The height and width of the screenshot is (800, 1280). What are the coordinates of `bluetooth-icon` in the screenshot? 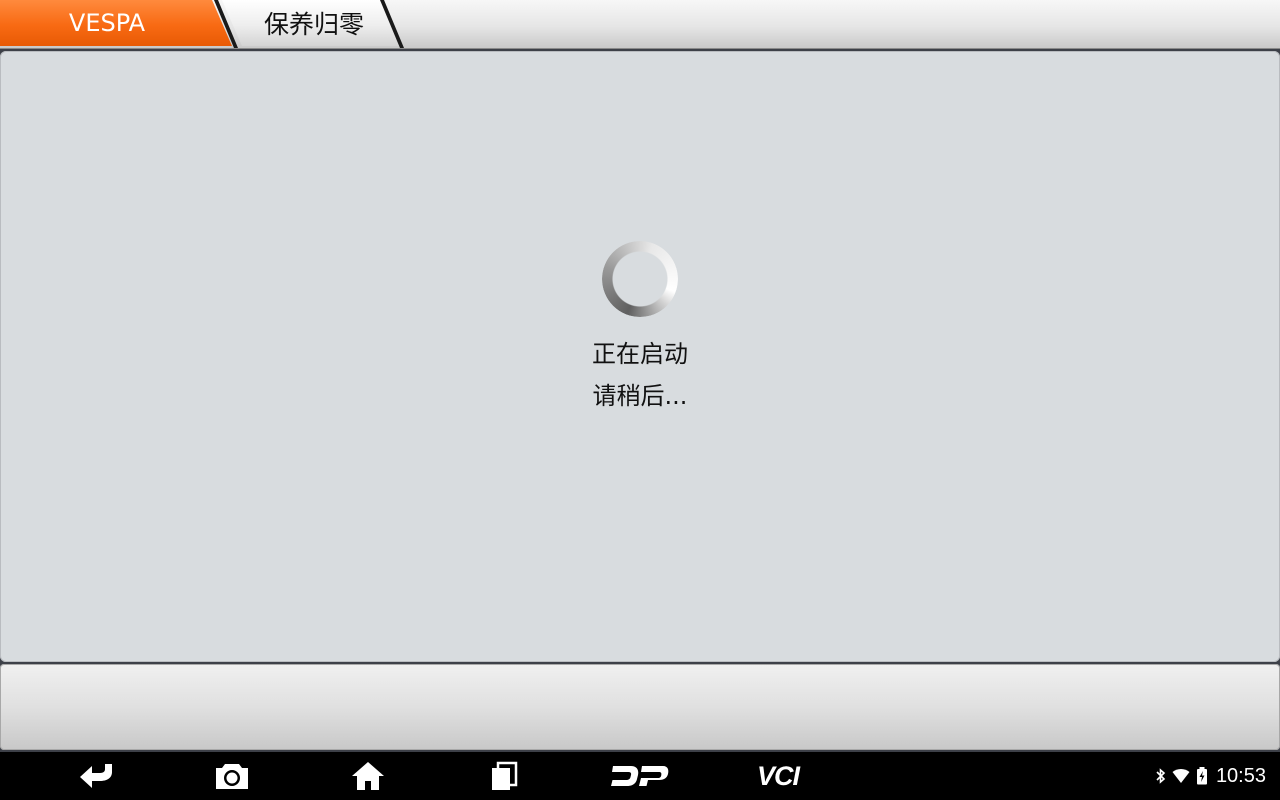 It's located at (1161, 776).